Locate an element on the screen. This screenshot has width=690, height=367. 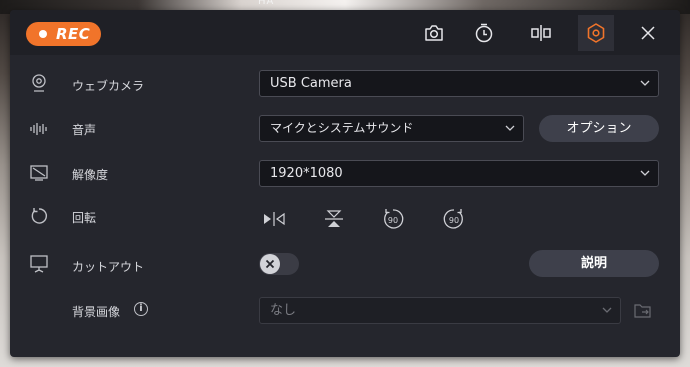
rotate-left-button: 90 is located at coordinates (393, 219).